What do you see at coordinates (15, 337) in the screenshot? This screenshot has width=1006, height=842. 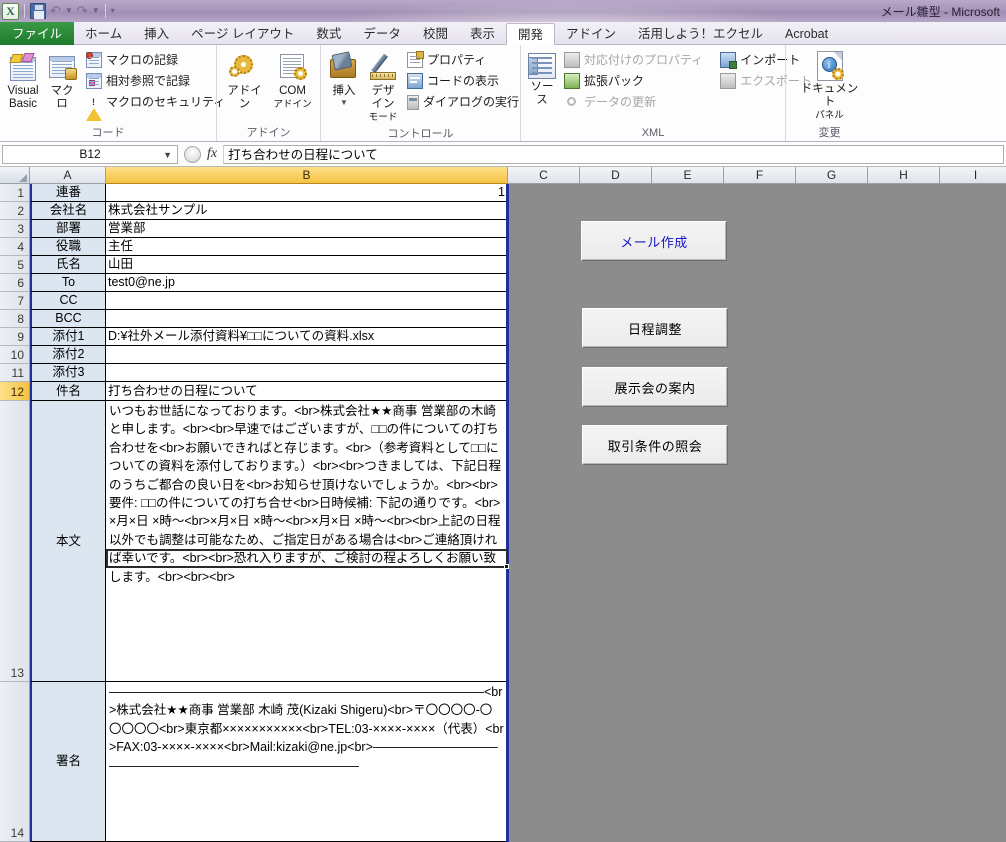 I see `row-header-9: 9` at bounding box center [15, 337].